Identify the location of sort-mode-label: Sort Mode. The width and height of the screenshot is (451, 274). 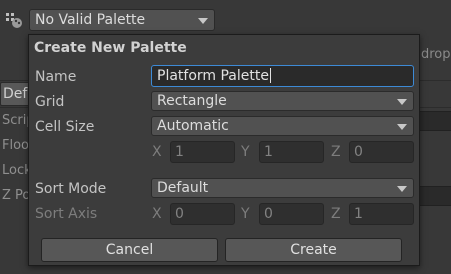
(71, 189).